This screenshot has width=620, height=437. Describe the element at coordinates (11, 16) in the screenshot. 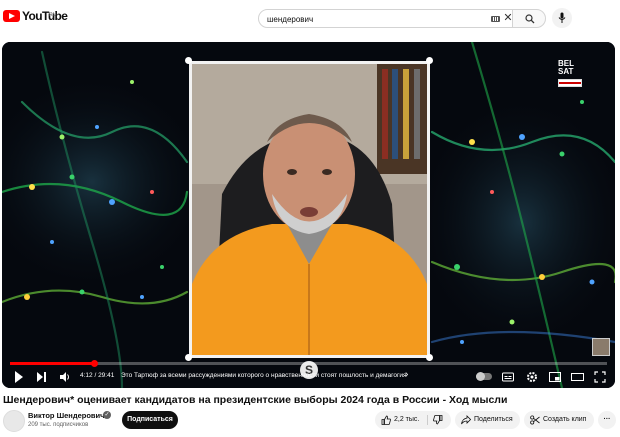

I see `youtube-play-icon` at that location.